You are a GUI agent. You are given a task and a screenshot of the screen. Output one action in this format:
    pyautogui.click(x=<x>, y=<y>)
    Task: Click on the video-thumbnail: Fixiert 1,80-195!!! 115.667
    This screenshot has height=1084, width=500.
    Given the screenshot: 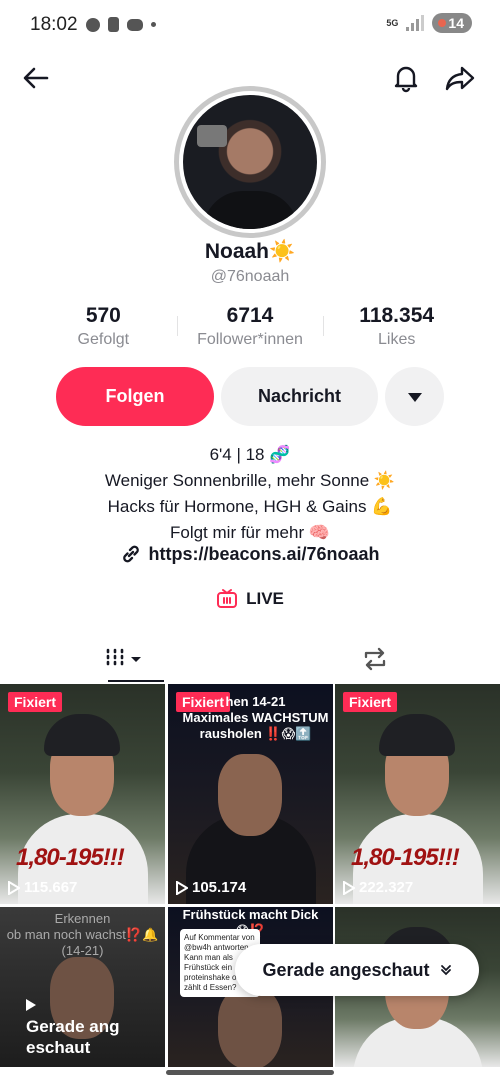 What is the action you would take?
    pyautogui.click(x=82, y=794)
    